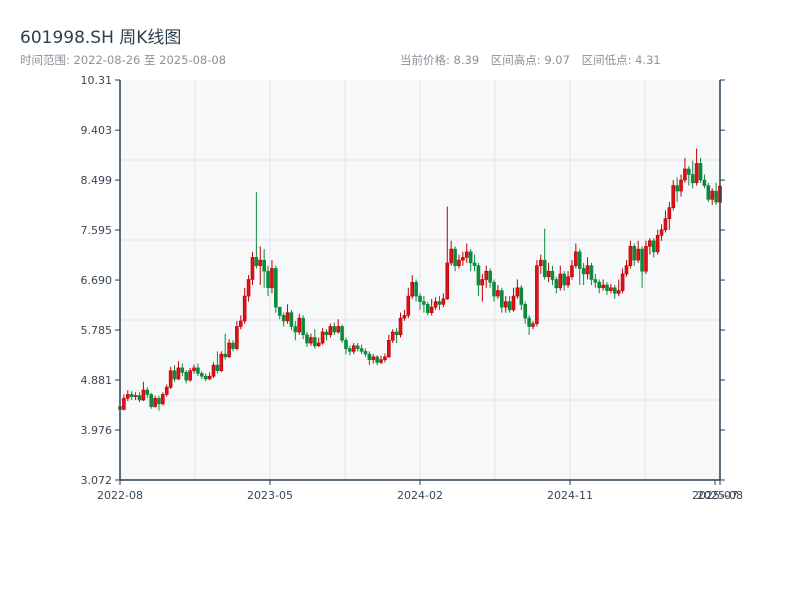 Image resolution: width=800 pixels, height=600 pixels. I want to click on y-tick-label: 3.976, so click(97, 430).